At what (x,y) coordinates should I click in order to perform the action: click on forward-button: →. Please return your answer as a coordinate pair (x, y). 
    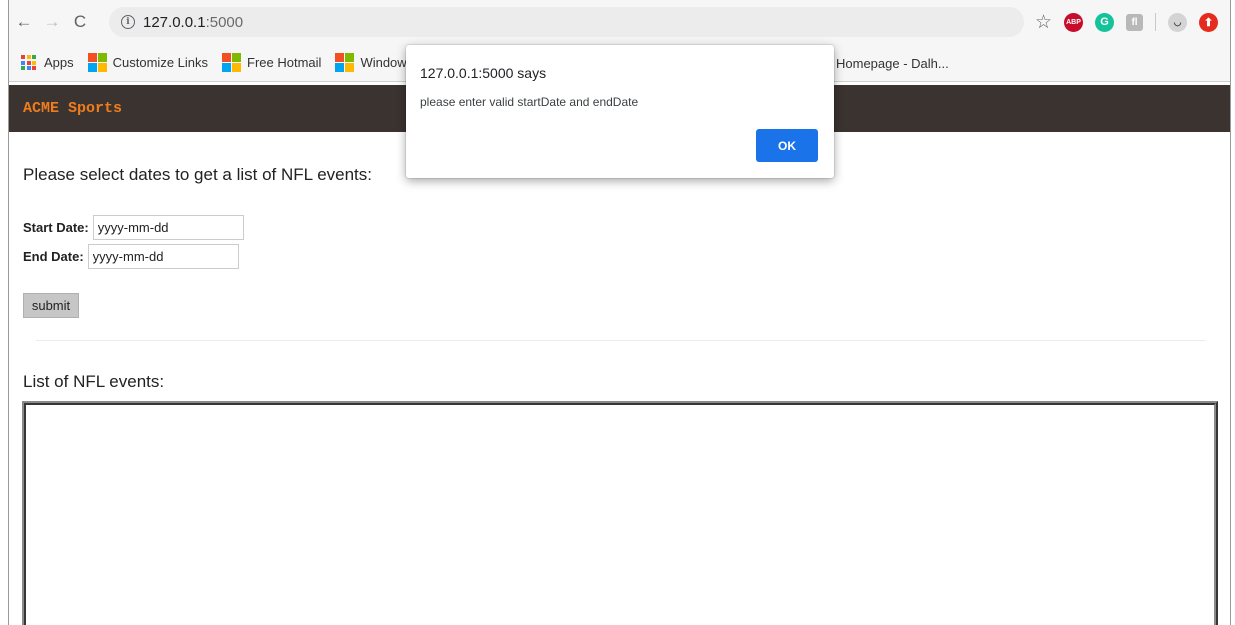
    Looking at the image, I should click on (52, 22).